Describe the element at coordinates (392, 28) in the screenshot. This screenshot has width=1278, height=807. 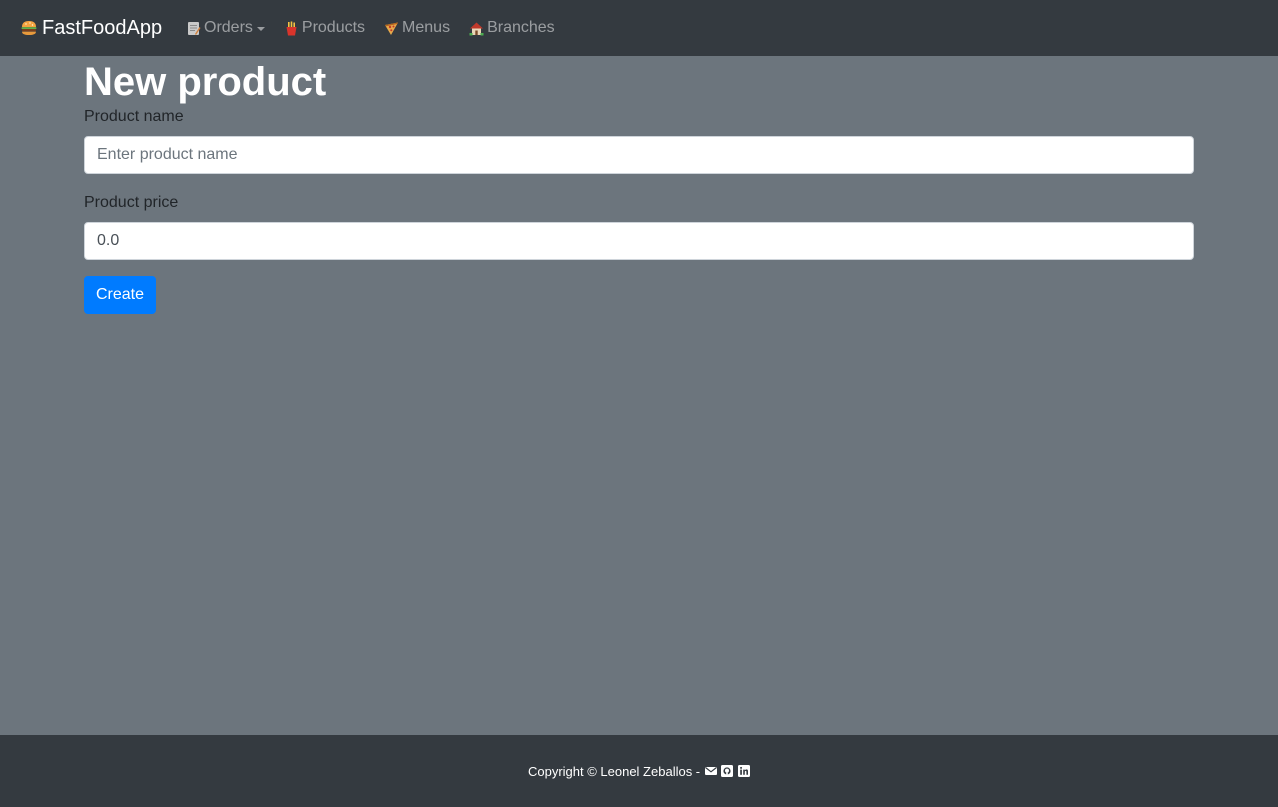
I see `pizza-icon` at that location.